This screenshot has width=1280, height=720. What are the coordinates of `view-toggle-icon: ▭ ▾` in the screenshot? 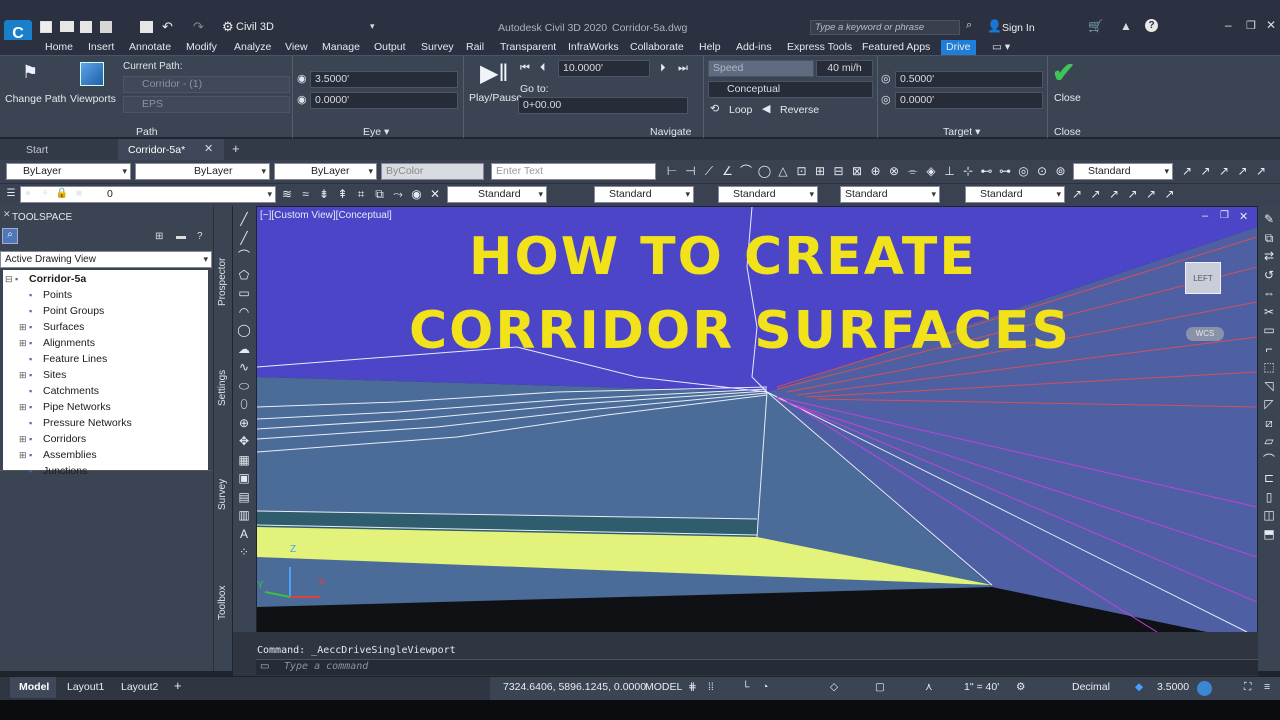 It's located at (1001, 47).